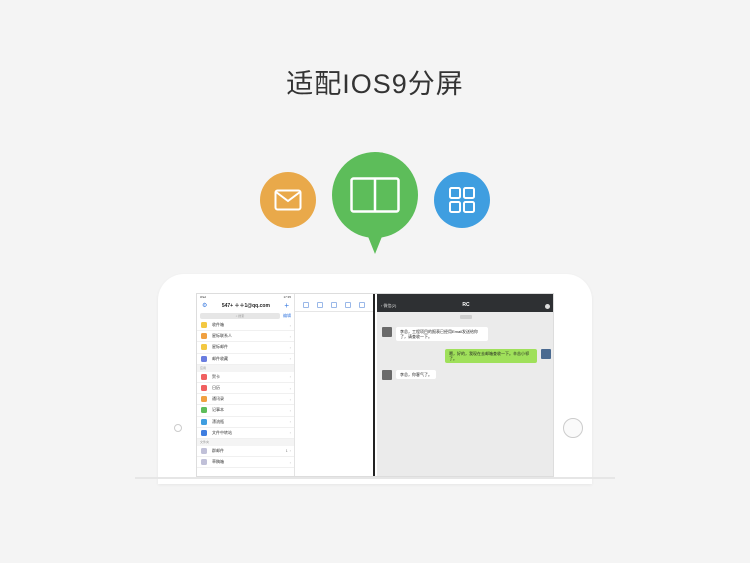  I want to click on chat-message: 嗯，好的，我现在去邮箱查收一下。辛苦小祁了。, so click(498, 356).